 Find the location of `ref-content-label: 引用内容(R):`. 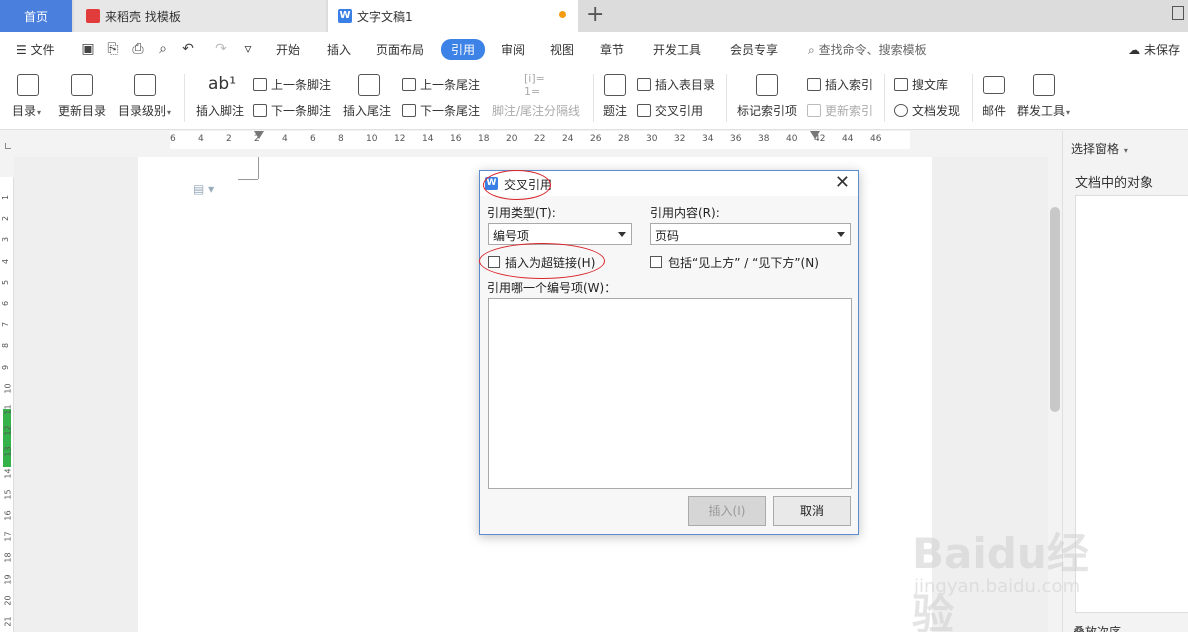

ref-content-label: 引用内容(R): is located at coordinates (685, 213).